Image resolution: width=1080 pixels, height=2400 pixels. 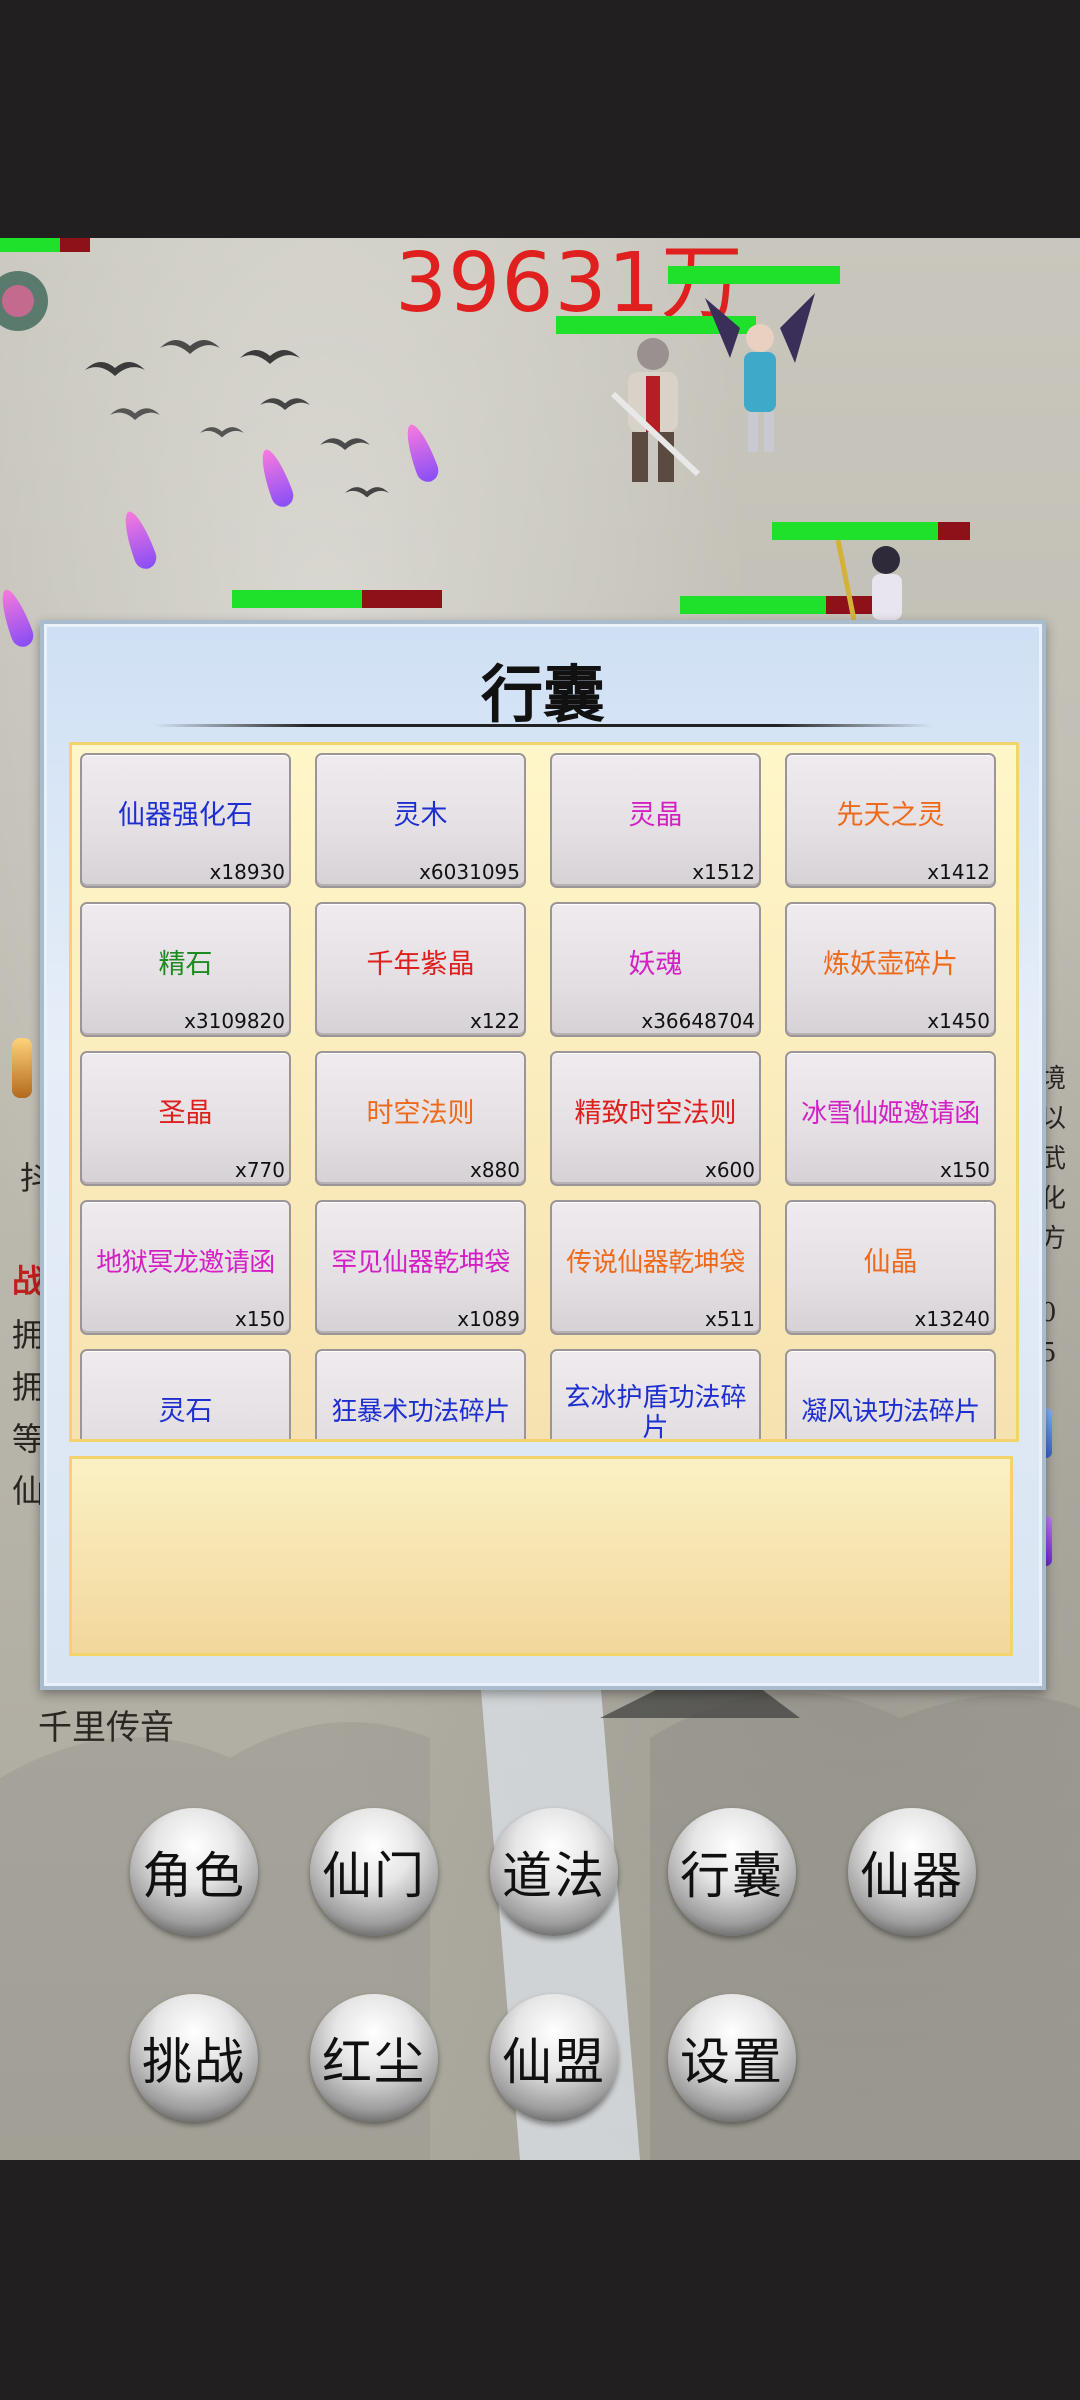 What do you see at coordinates (24, 301) in the screenshot?
I see `beast-enemy` at bounding box center [24, 301].